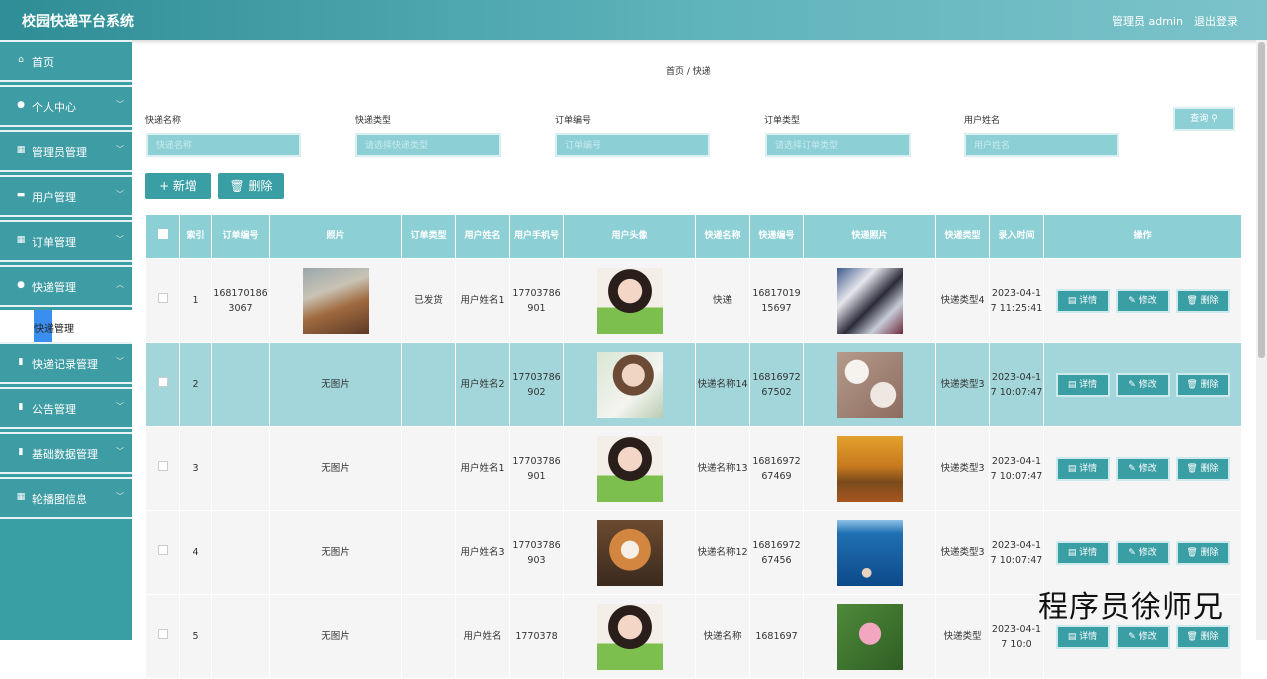 The height and width of the screenshot is (679, 1267). Describe the element at coordinates (838, 145) in the screenshot. I see `order-type-select` at that location.